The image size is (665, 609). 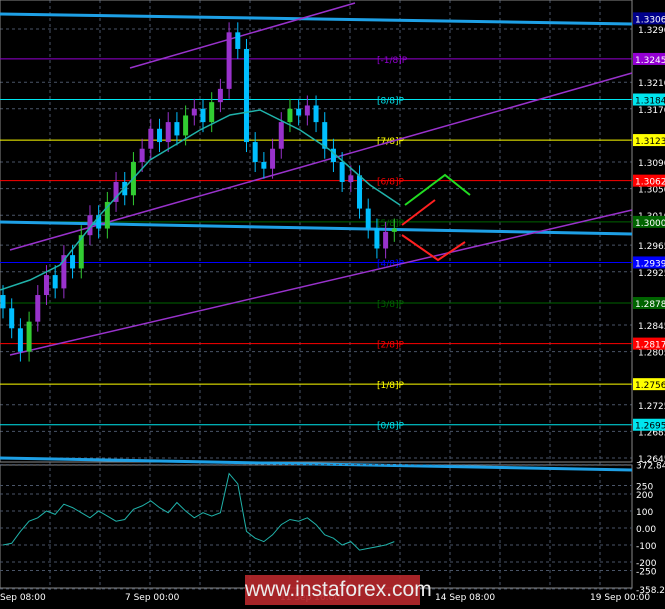 What do you see at coordinates (651, 274) in the screenshot?
I see `price-tick: 1.2925` at bounding box center [651, 274].